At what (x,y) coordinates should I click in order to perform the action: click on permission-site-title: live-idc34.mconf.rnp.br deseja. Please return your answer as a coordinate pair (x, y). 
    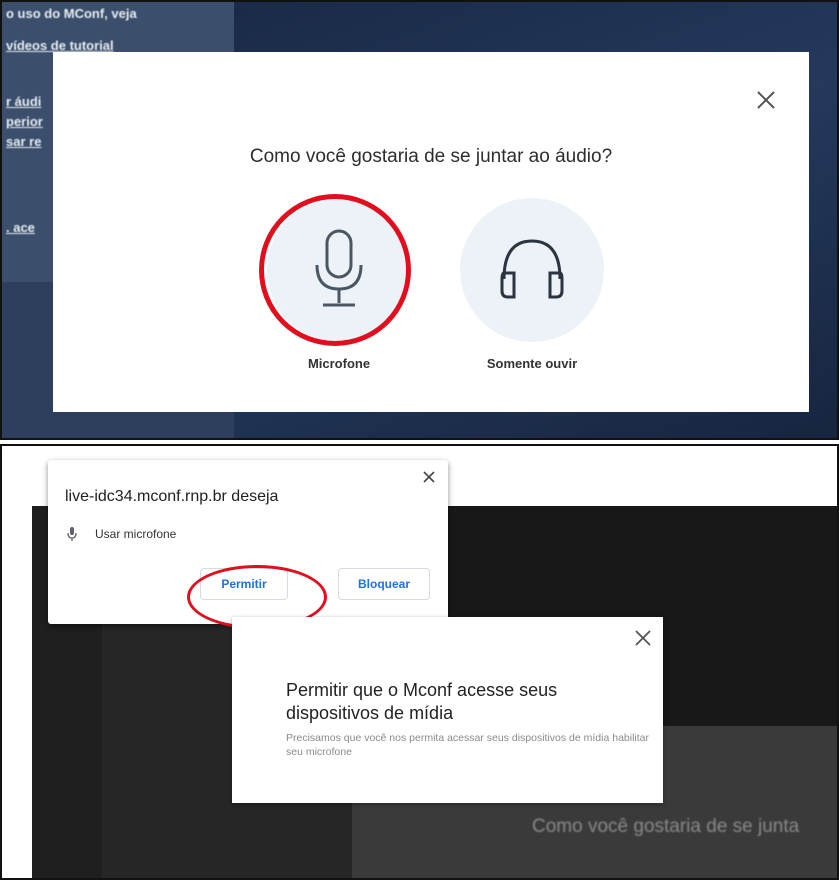
    Looking at the image, I should click on (172, 496).